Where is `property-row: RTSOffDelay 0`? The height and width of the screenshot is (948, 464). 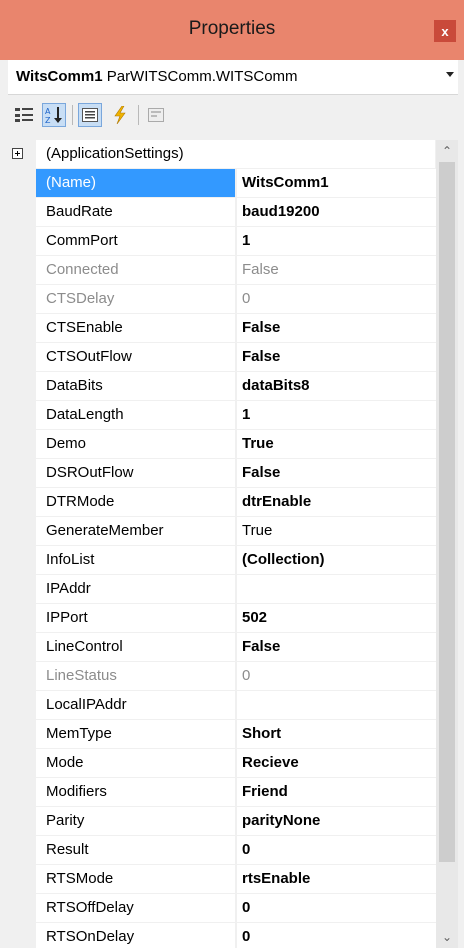
property-row: RTSOffDelay 0 is located at coordinates (222, 908).